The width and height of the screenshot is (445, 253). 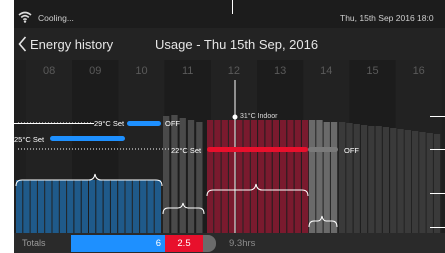 What do you see at coordinates (87, 138) in the screenshot?
I see `set-25-bar` at bounding box center [87, 138].